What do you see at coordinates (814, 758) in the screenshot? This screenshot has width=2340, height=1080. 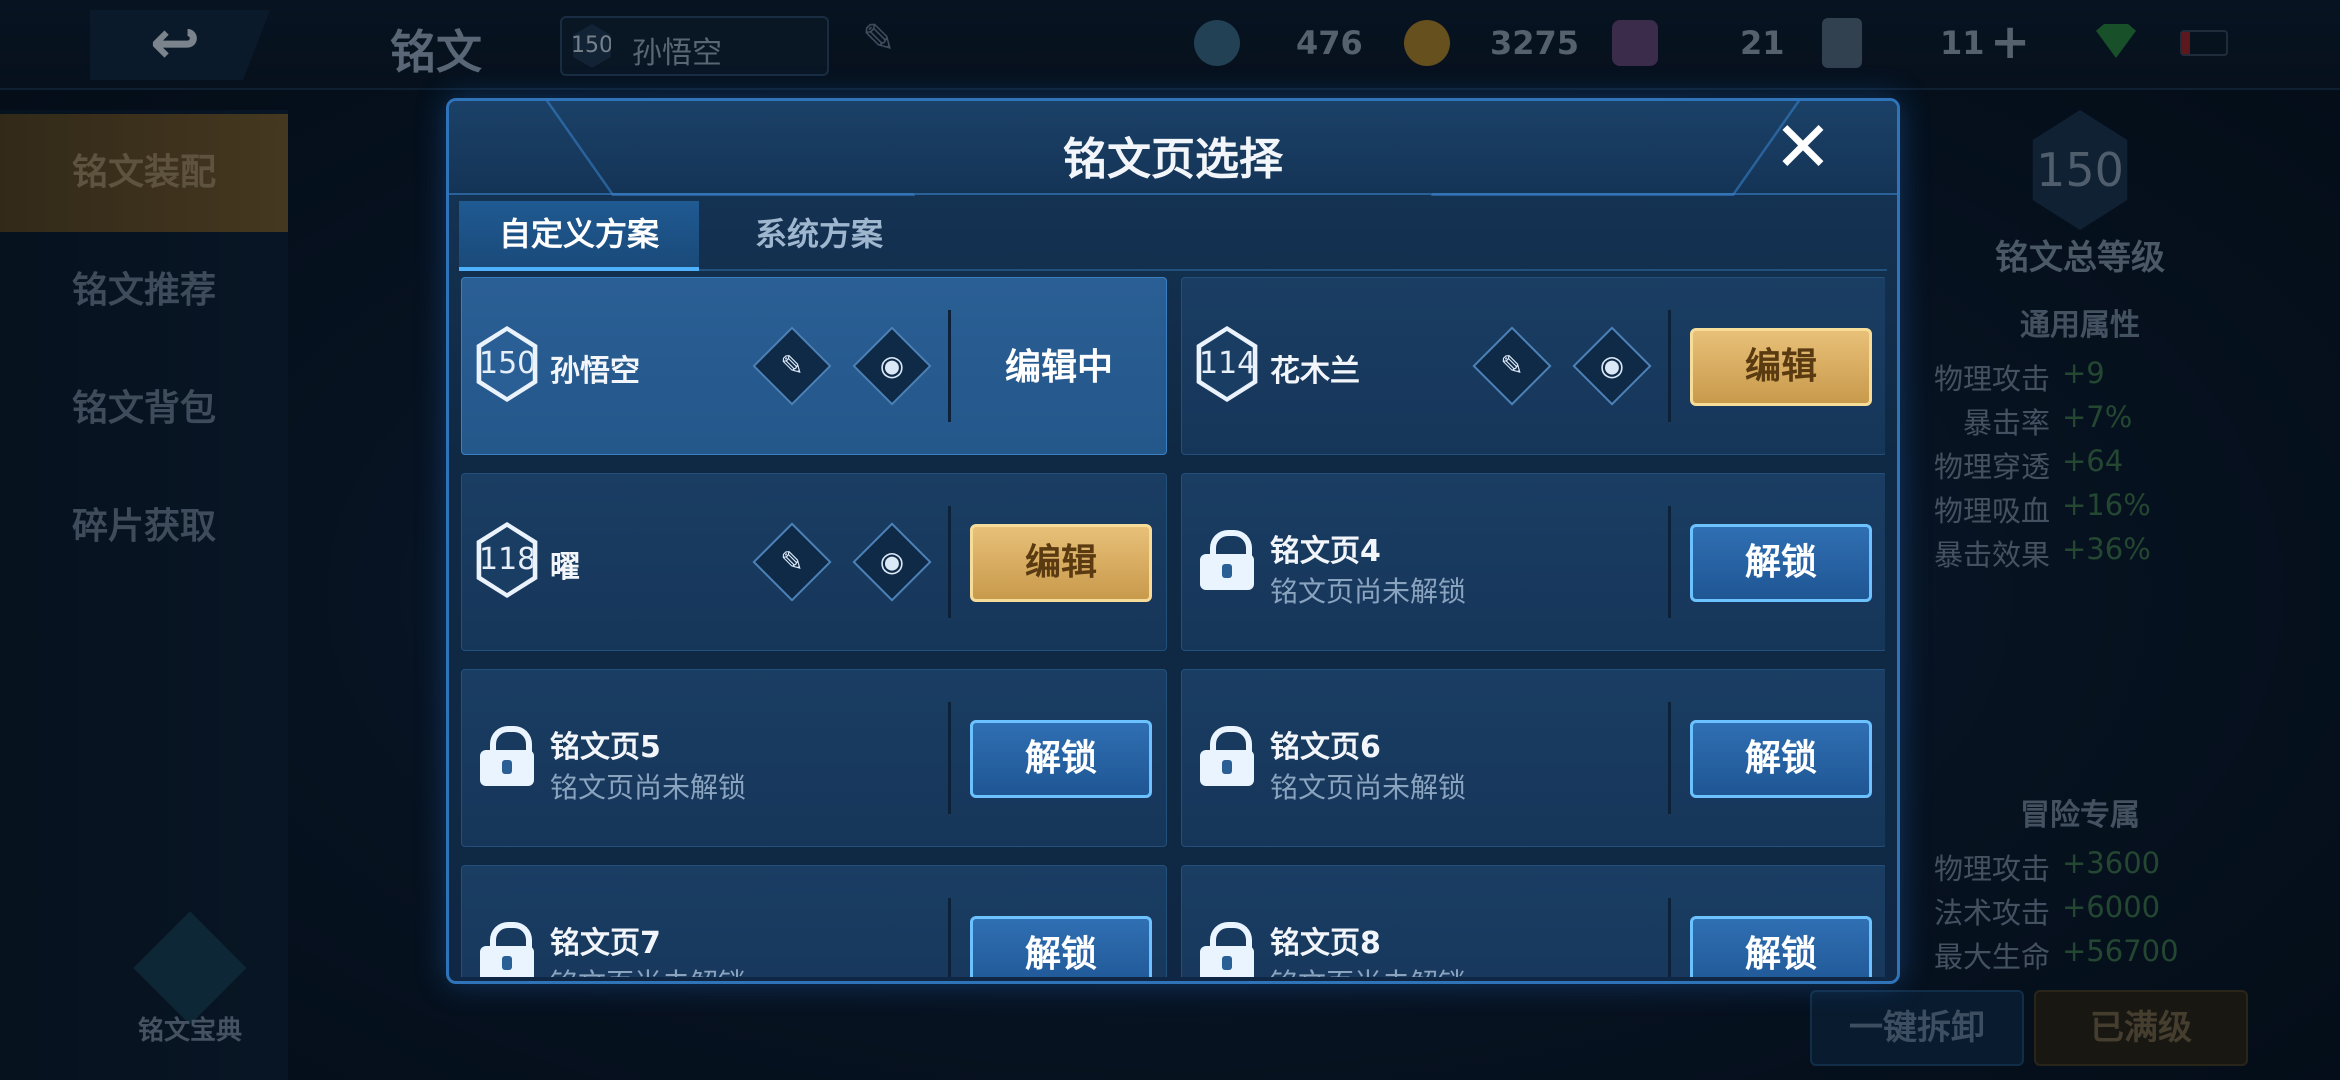 I see `rune-page-card-locked: 铭文页5 铭文页尚未解锁 解锁` at bounding box center [814, 758].